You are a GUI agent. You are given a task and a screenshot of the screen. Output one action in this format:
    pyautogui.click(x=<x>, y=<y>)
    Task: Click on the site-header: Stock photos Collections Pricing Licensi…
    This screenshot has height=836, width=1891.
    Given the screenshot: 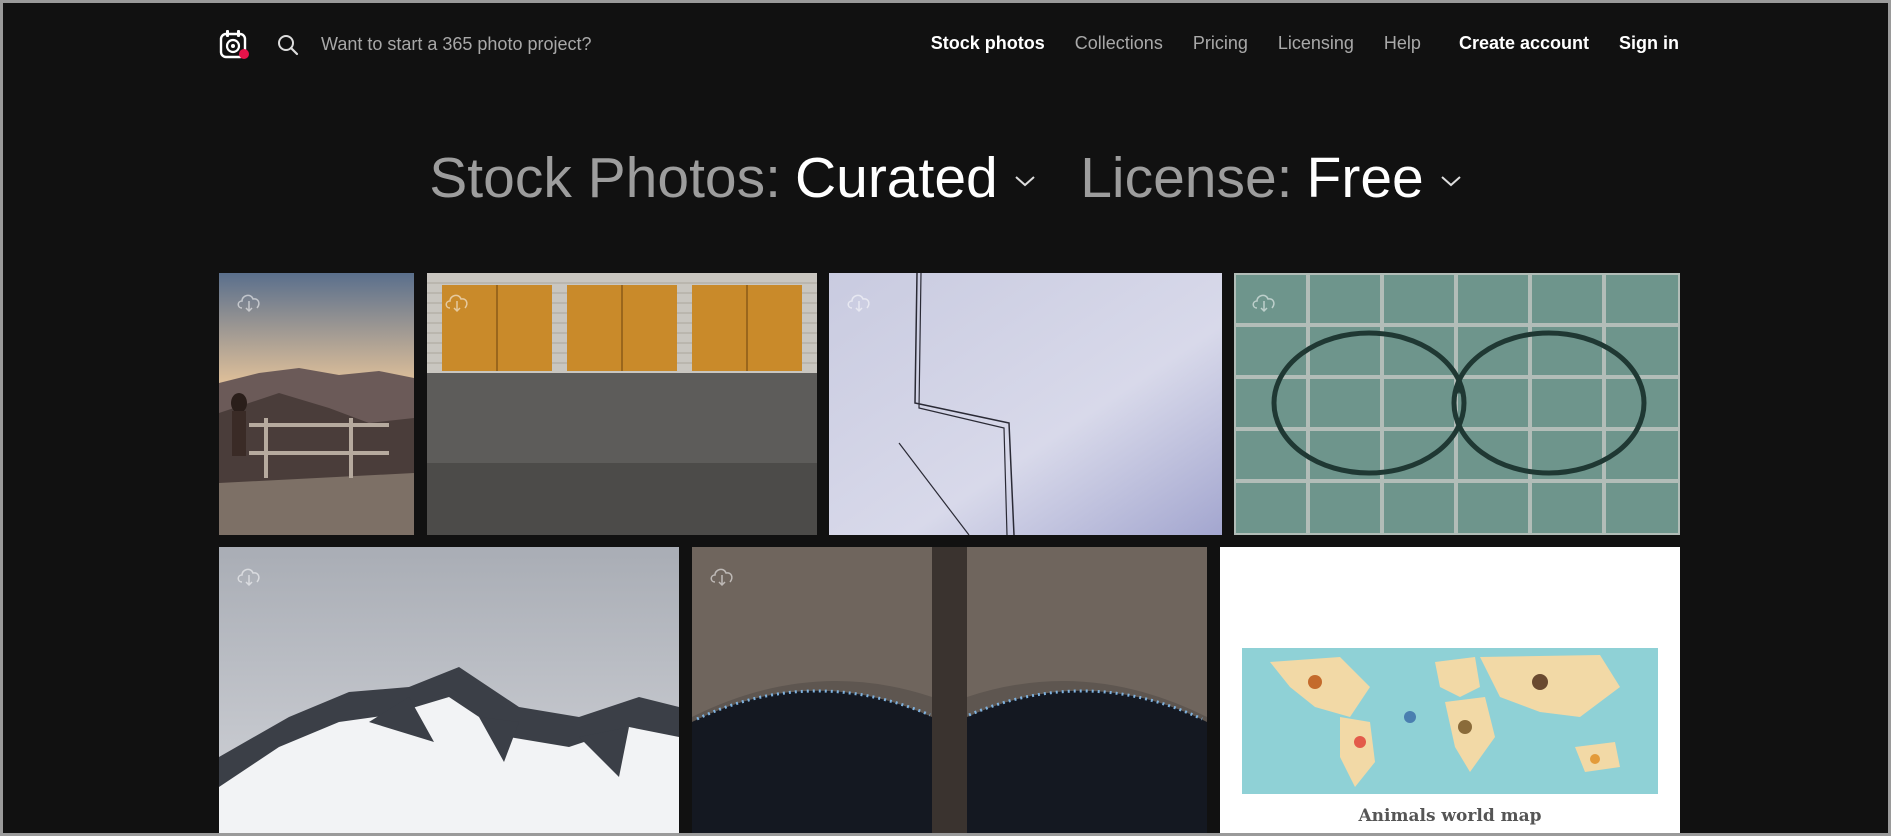 What is the action you would take?
    pyautogui.click(x=949, y=43)
    